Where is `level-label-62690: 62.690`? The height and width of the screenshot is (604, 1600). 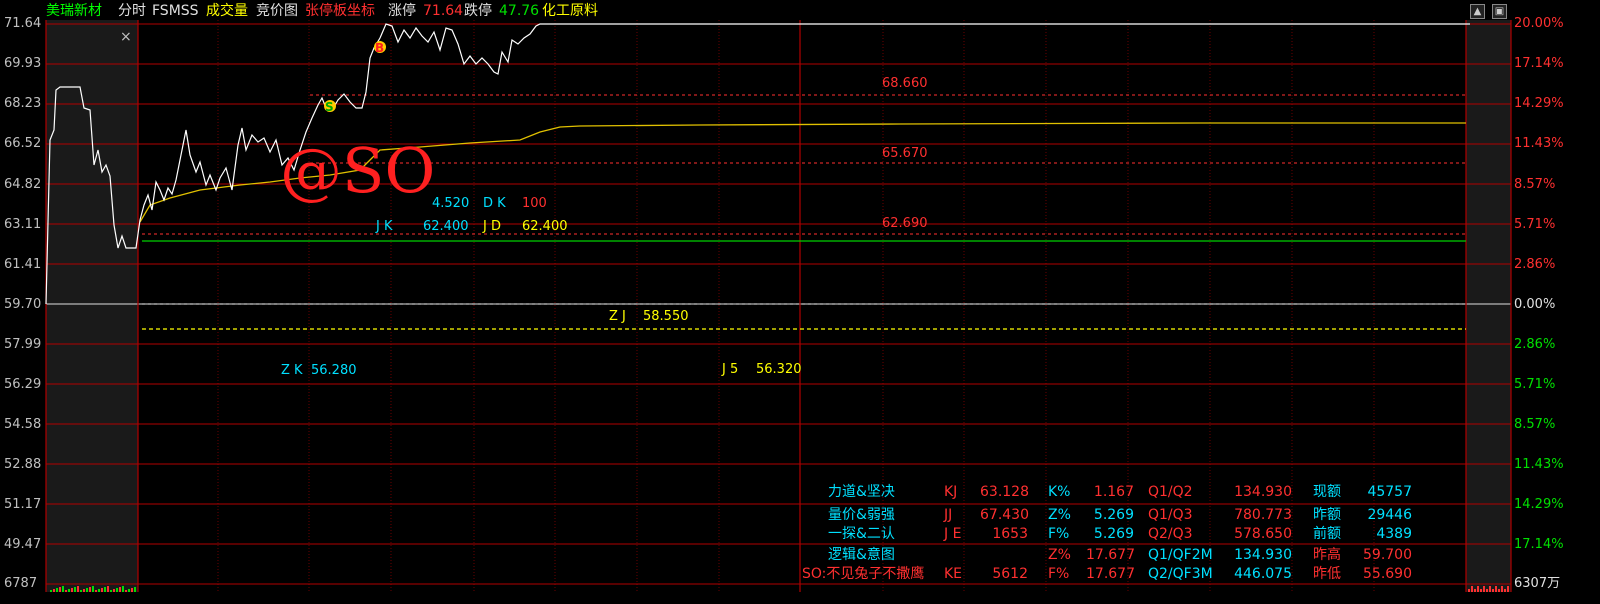 level-label-62690: 62.690 is located at coordinates (905, 223).